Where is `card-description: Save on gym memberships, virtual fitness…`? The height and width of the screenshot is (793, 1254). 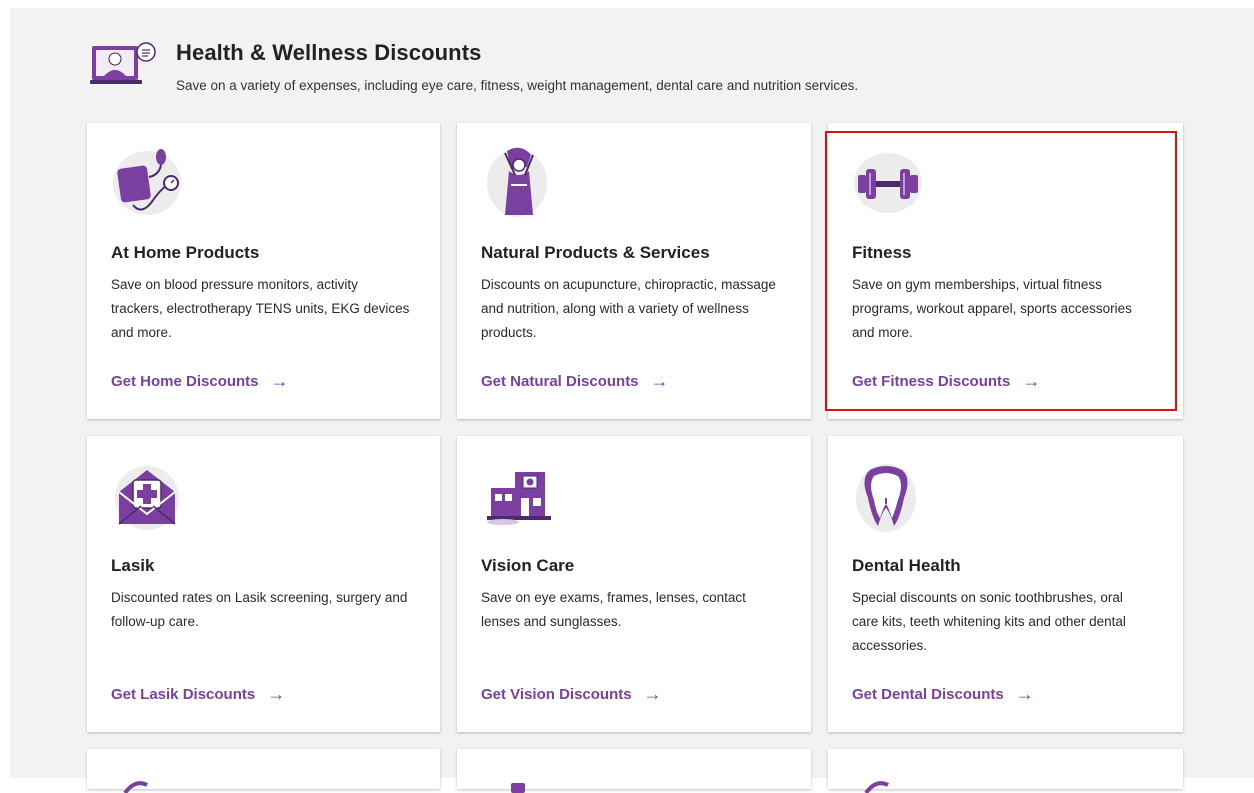 card-description: Save on gym memberships, virtual fitness… is located at coordinates (992, 308).